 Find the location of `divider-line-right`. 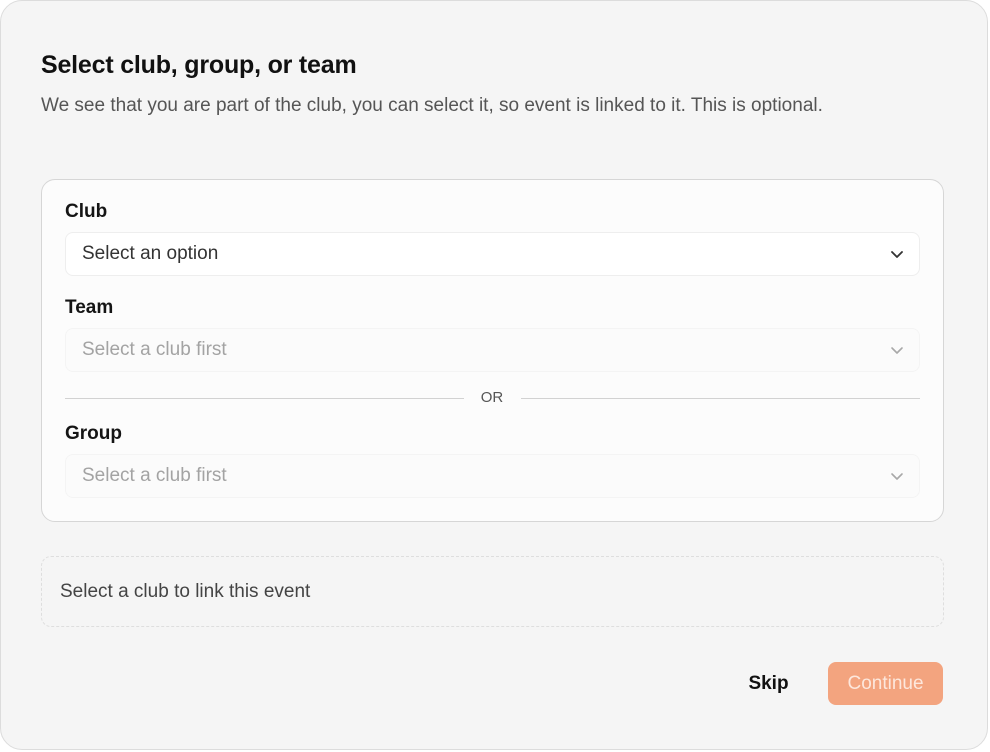

divider-line-right is located at coordinates (720, 398).